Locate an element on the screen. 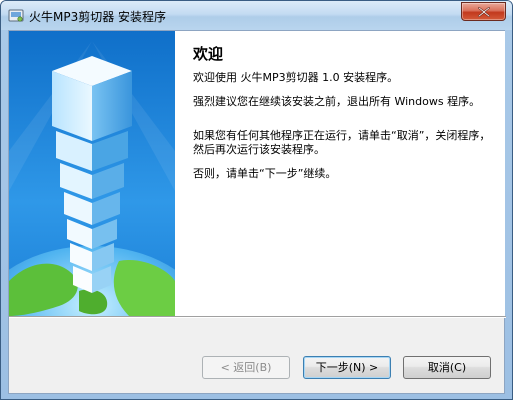 Image resolution: width=513 pixels, height=400 pixels. back-button: < 返回(B) is located at coordinates (246, 367).